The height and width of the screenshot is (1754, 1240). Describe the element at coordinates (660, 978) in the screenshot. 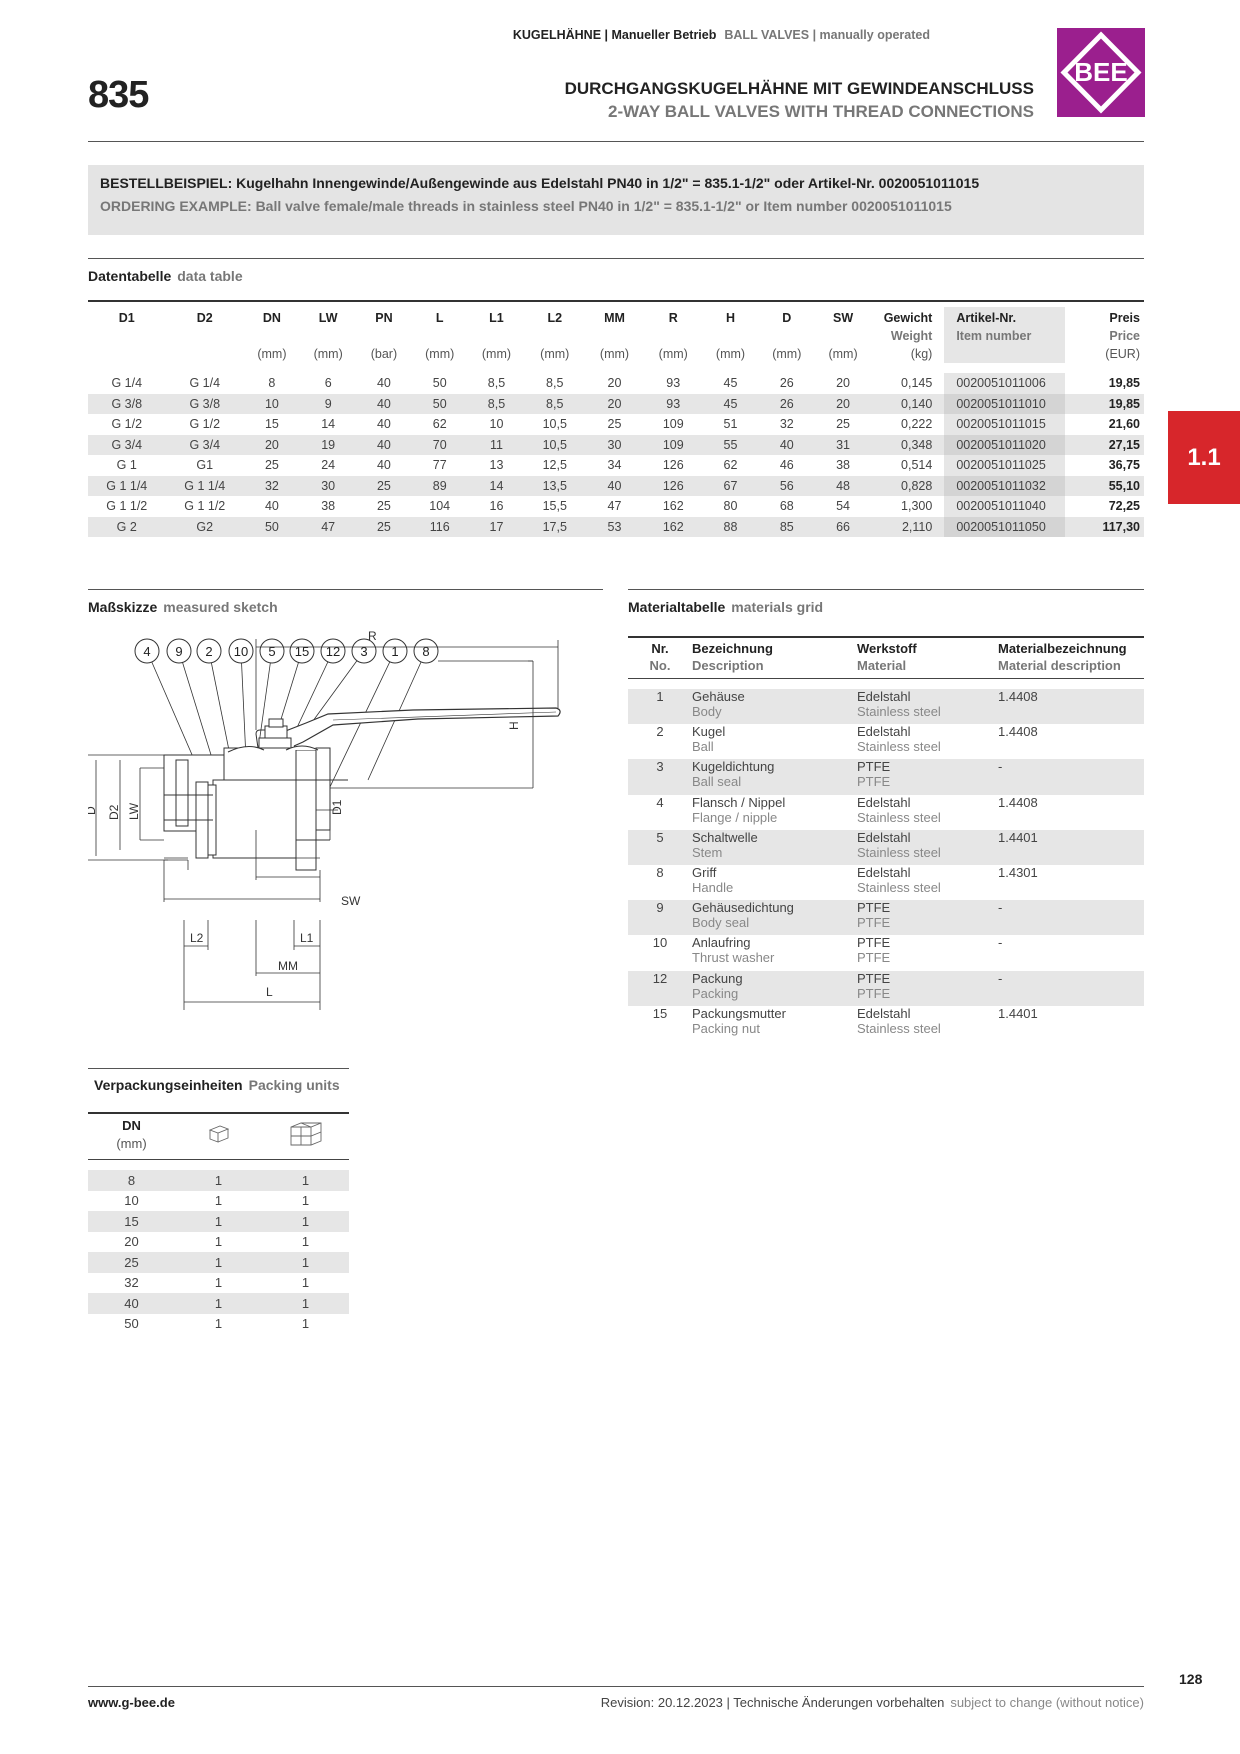

I see `position-number: 12` at that location.